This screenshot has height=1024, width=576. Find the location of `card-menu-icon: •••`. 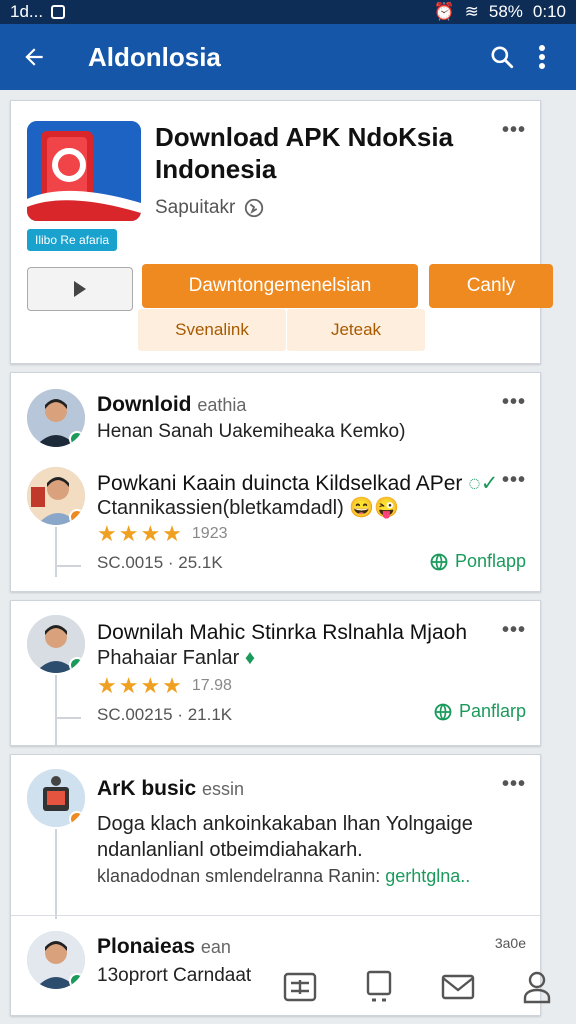

card-menu-icon: ••• is located at coordinates (514, 130).